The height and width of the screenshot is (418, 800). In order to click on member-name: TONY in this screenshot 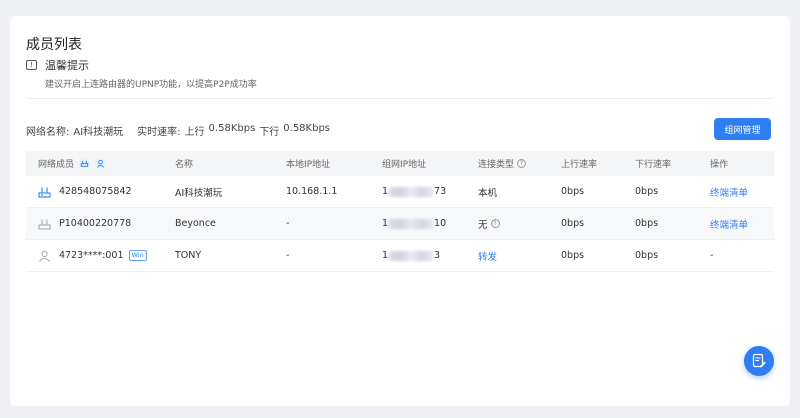, I will do `click(188, 255)`.